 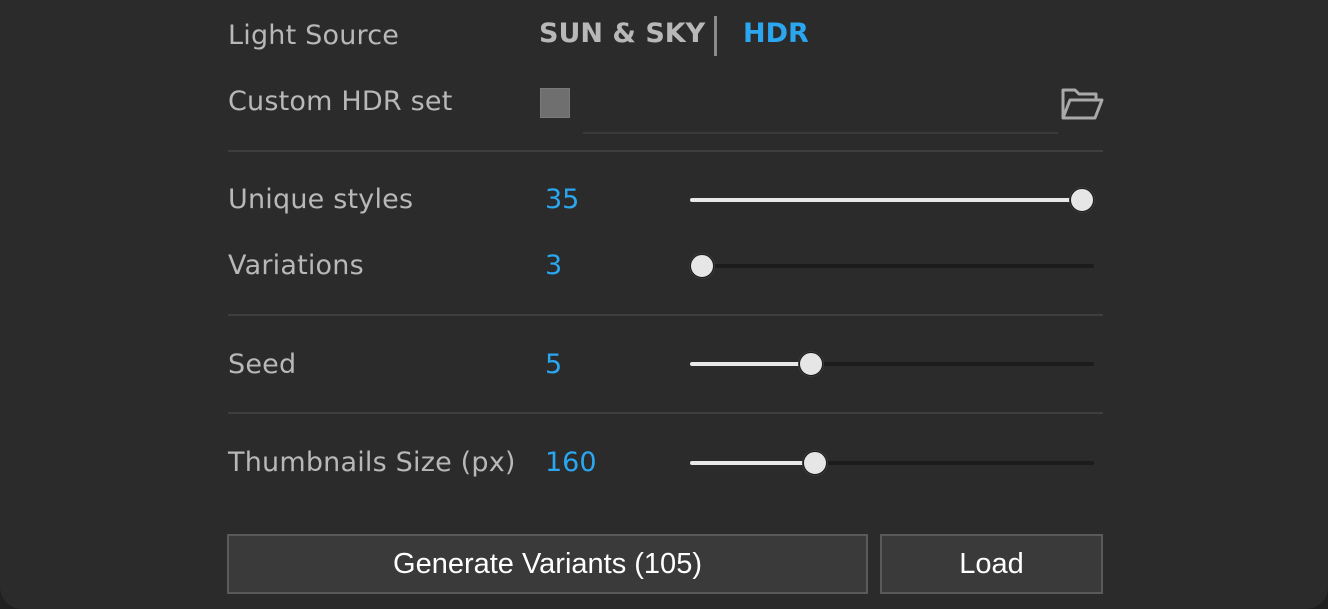 What do you see at coordinates (622, 33) in the screenshot?
I see `tab-sun-sky: SUN & SKY` at bounding box center [622, 33].